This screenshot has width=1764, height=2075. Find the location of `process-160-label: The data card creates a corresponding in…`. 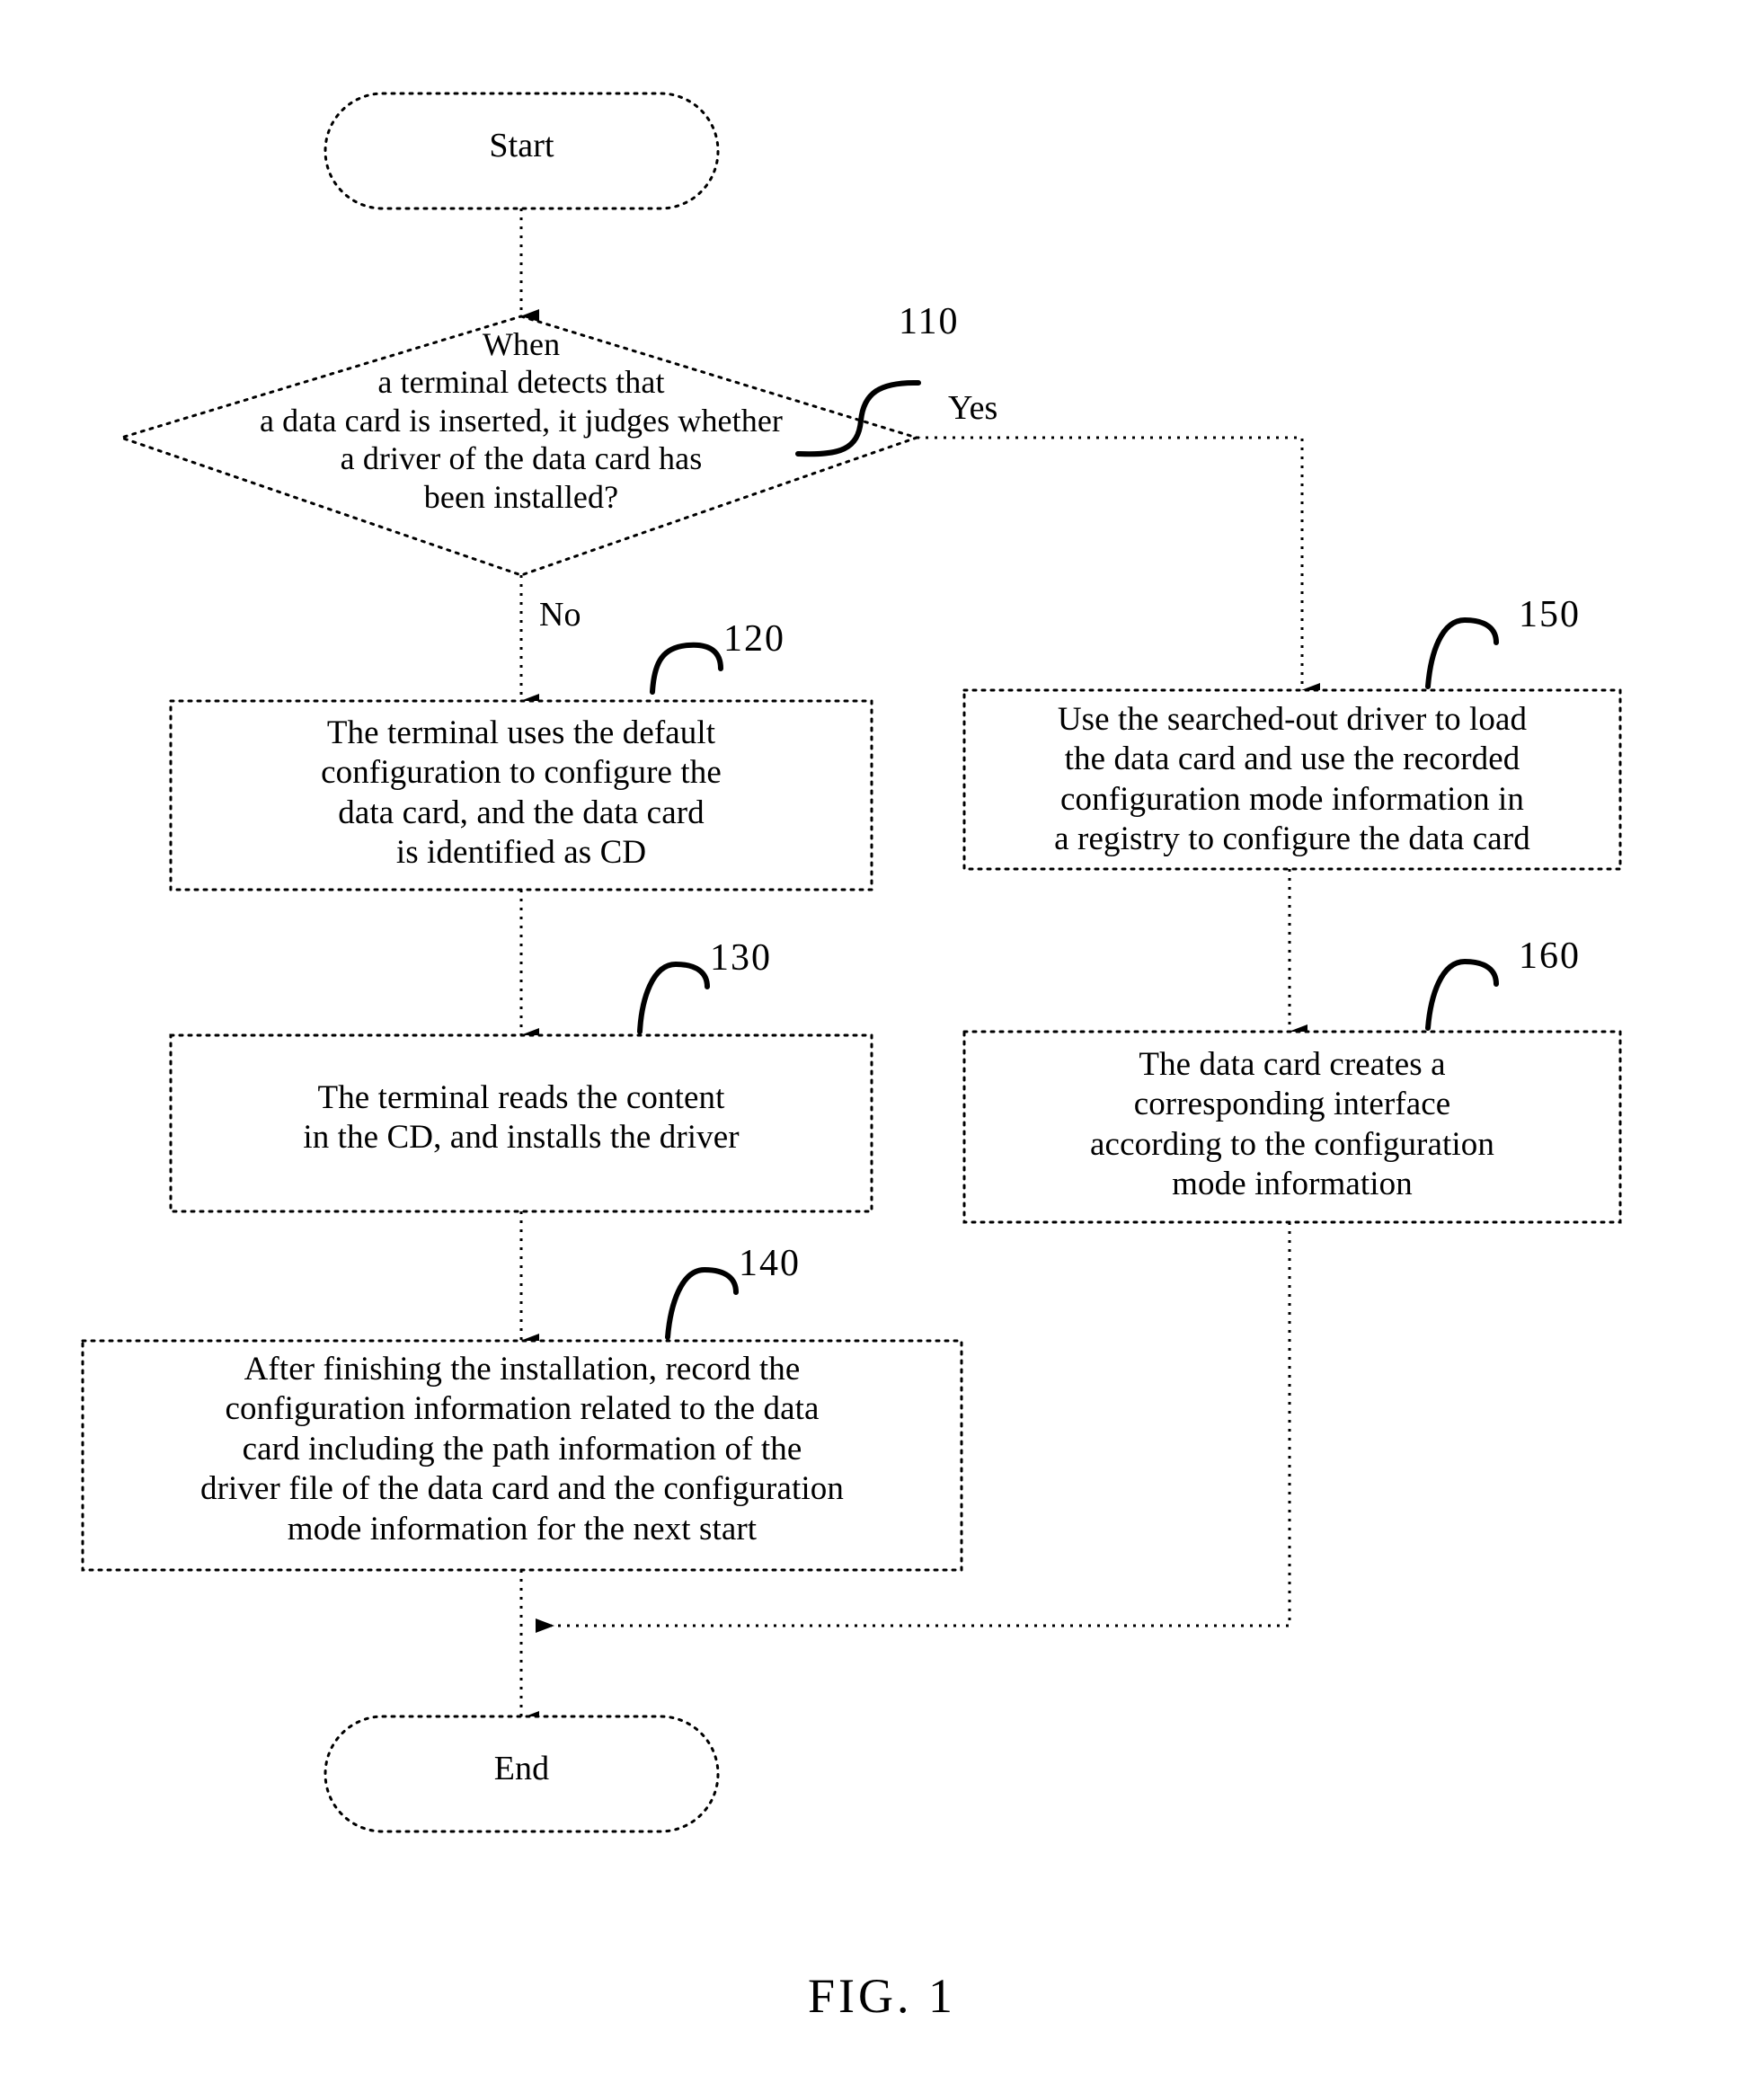

process-160-label: The data card creates a corresponding in… is located at coordinates (1292, 1124).